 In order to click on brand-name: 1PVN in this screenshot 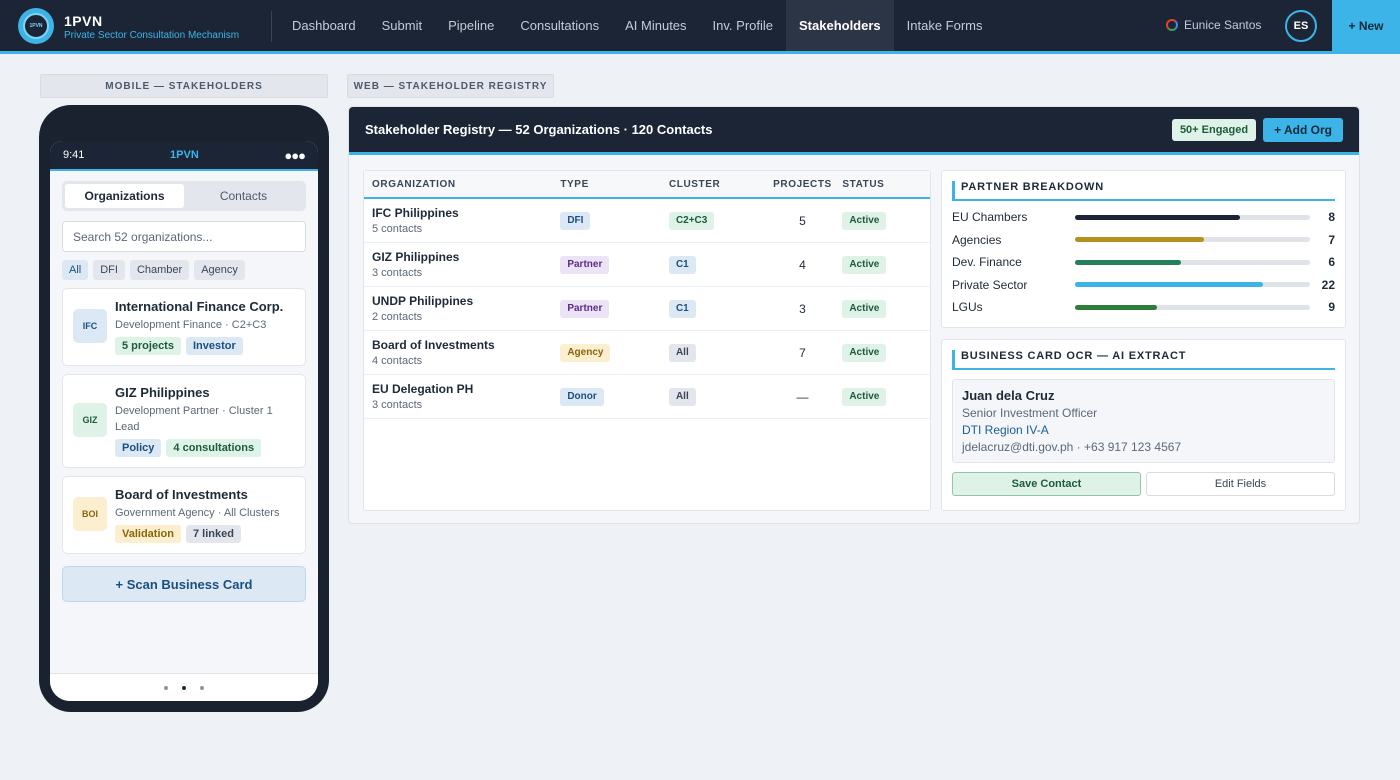, I will do `click(83, 21)`.